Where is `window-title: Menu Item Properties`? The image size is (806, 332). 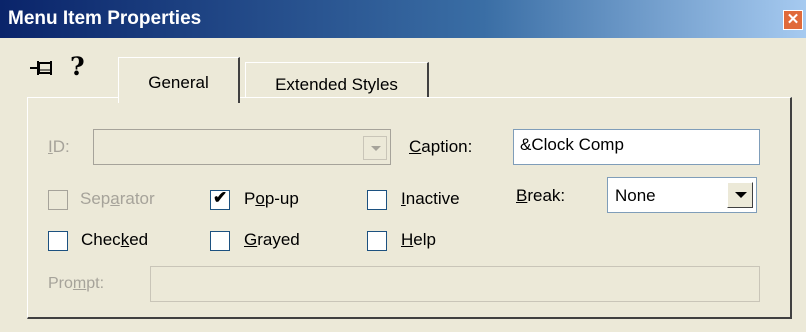 window-title: Menu Item Properties is located at coordinates (105, 18).